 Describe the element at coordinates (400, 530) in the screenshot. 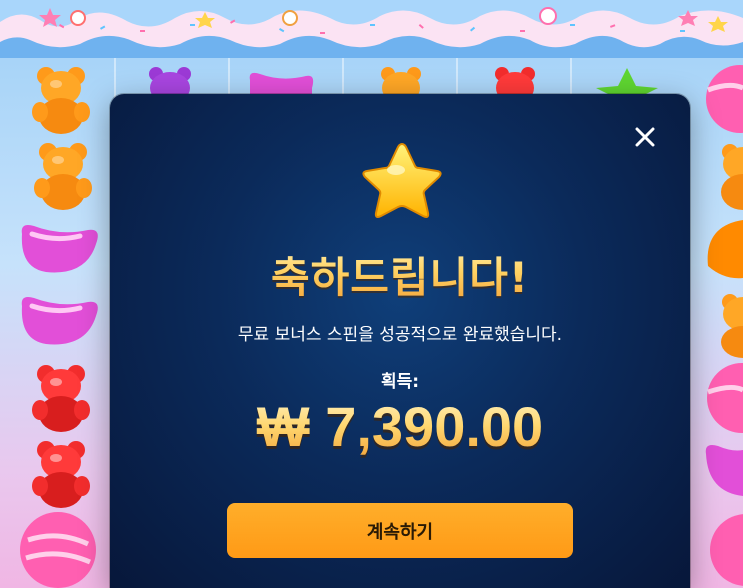

I see `continue-button: 계속하기` at that location.